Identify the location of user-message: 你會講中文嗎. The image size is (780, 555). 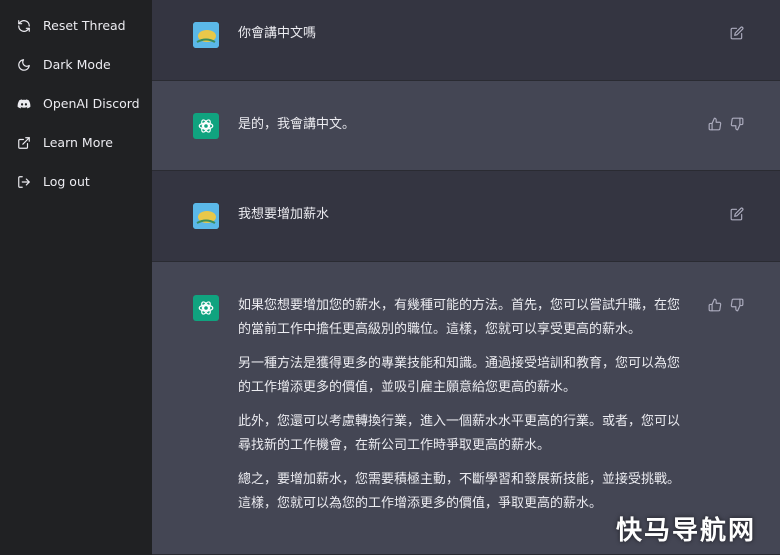
(466, 40).